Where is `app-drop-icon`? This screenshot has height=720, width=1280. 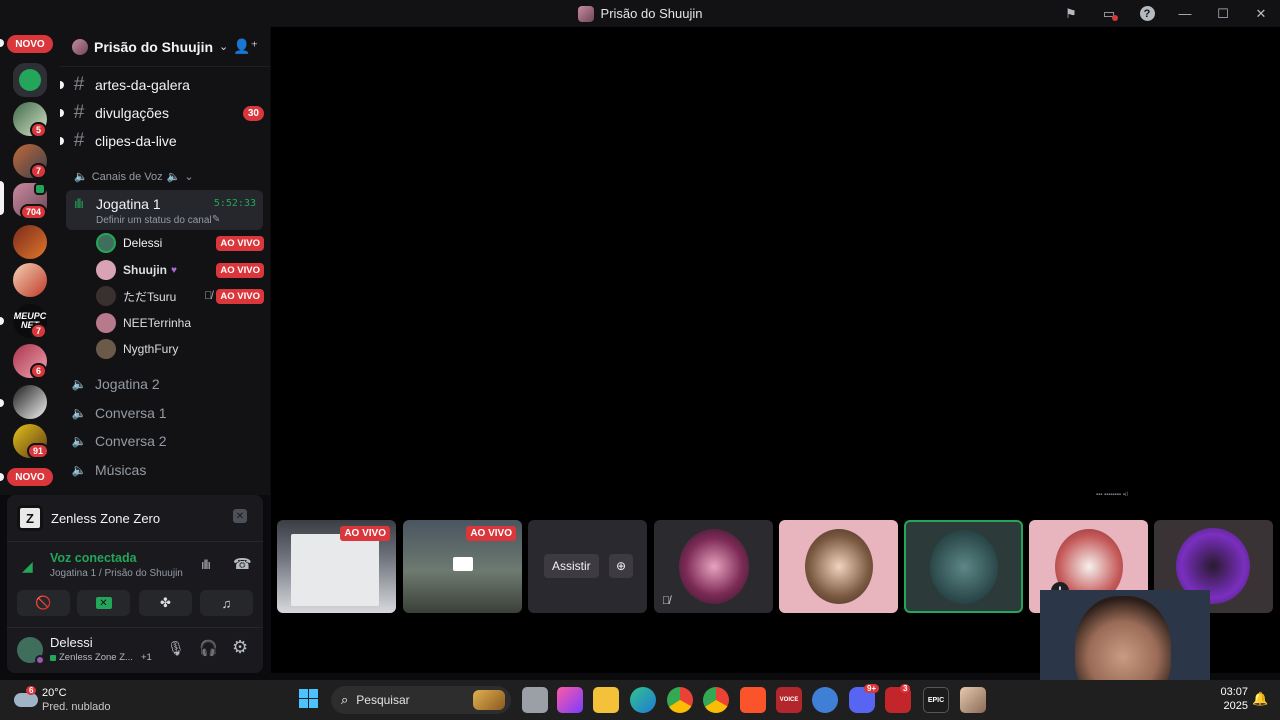 app-drop-icon is located at coordinates (570, 700).